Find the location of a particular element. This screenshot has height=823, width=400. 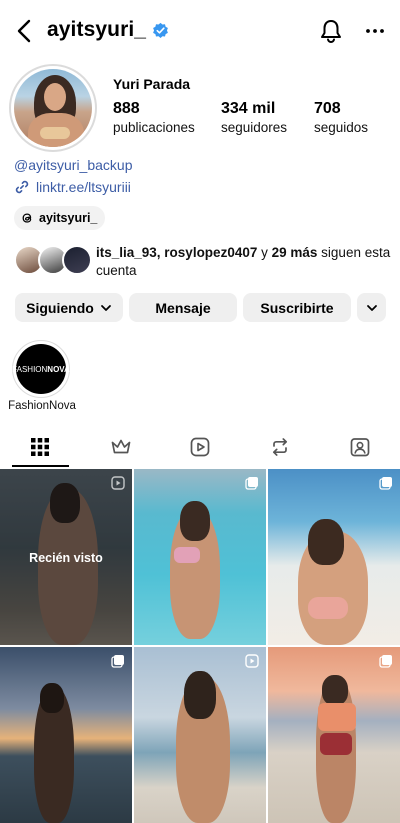

profile-username: ayitsyuri_ is located at coordinates (108, 30).